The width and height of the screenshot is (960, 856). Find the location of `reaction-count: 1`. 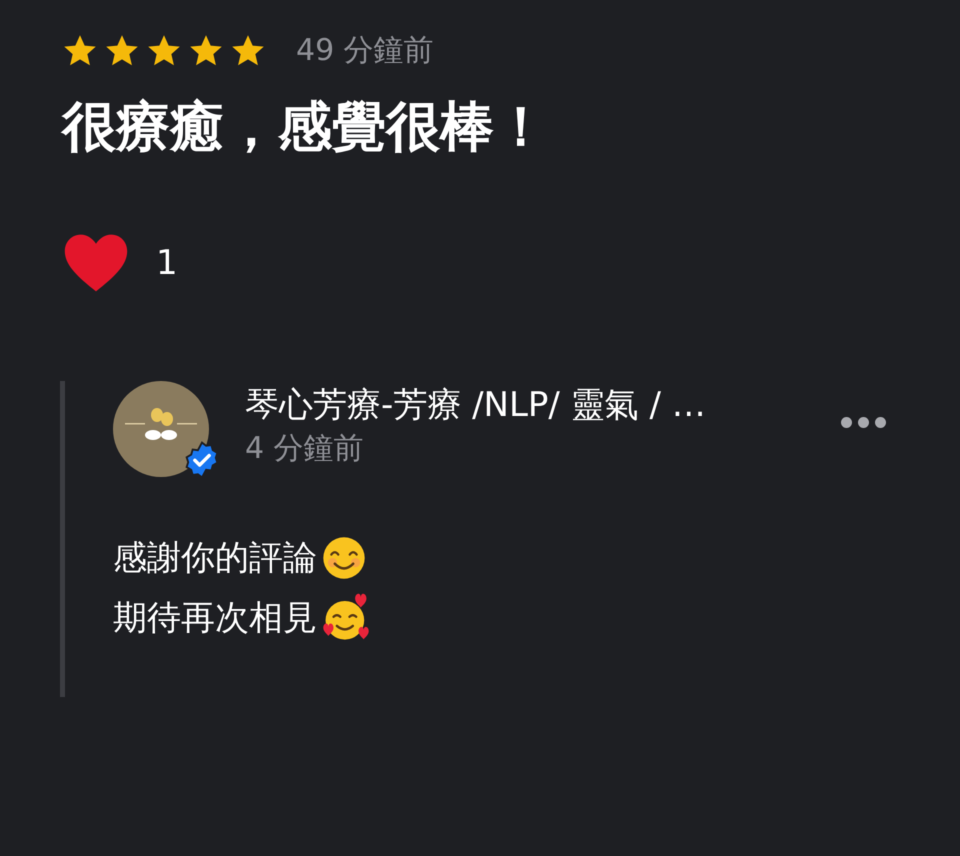

reaction-count: 1 is located at coordinates (167, 263).